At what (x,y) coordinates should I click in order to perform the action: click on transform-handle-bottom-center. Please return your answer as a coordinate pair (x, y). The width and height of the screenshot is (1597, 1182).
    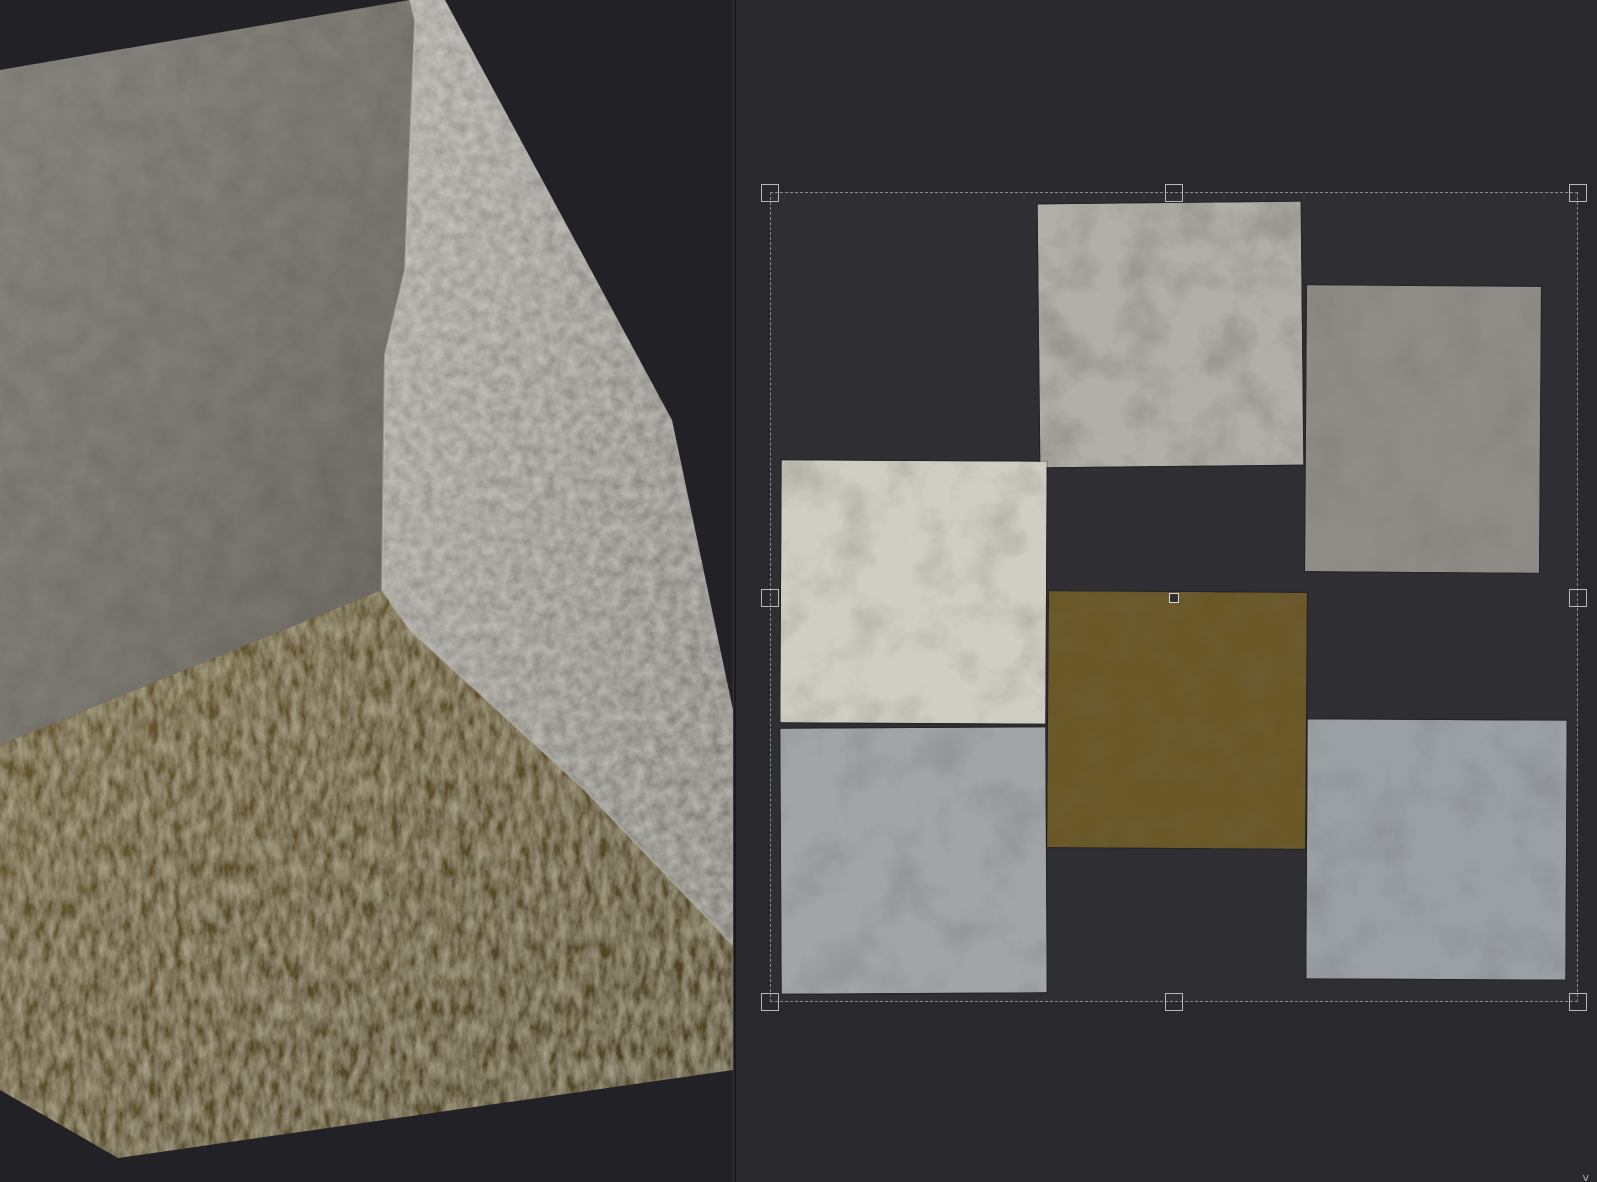
    Looking at the image, I should click on (1174, 1002).